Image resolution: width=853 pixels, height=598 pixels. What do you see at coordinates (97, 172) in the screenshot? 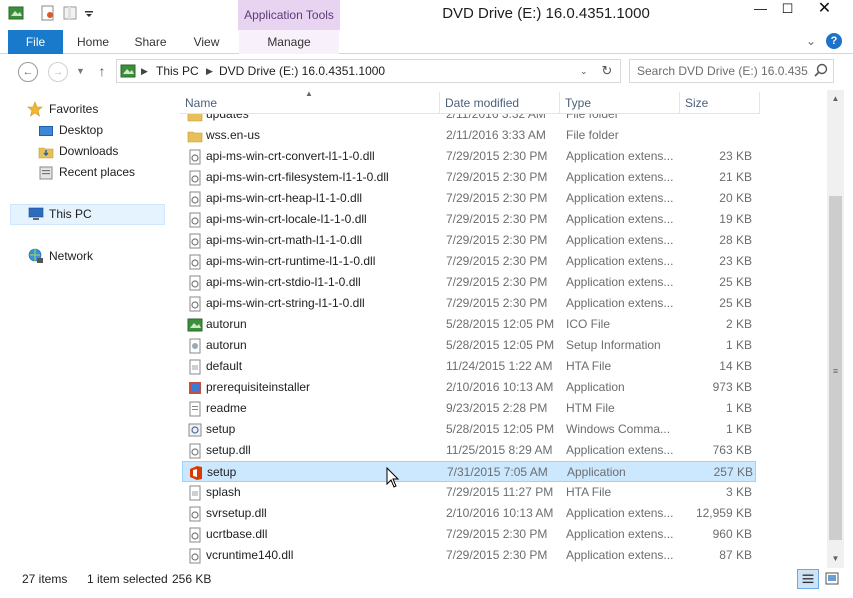
I see `nav-recent-places: Recent places` at bounding box center [97, 172].